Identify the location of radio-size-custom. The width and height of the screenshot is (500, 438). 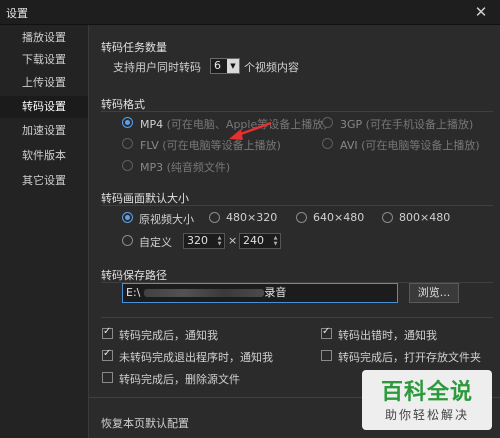
(127, 240).